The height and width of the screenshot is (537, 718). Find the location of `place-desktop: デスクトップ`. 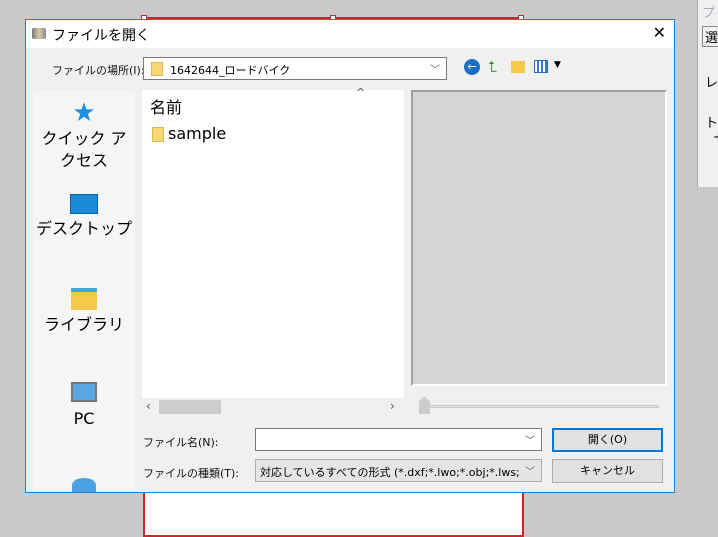

place-desktop: デスクトップ is located at coordinates (84, 217).